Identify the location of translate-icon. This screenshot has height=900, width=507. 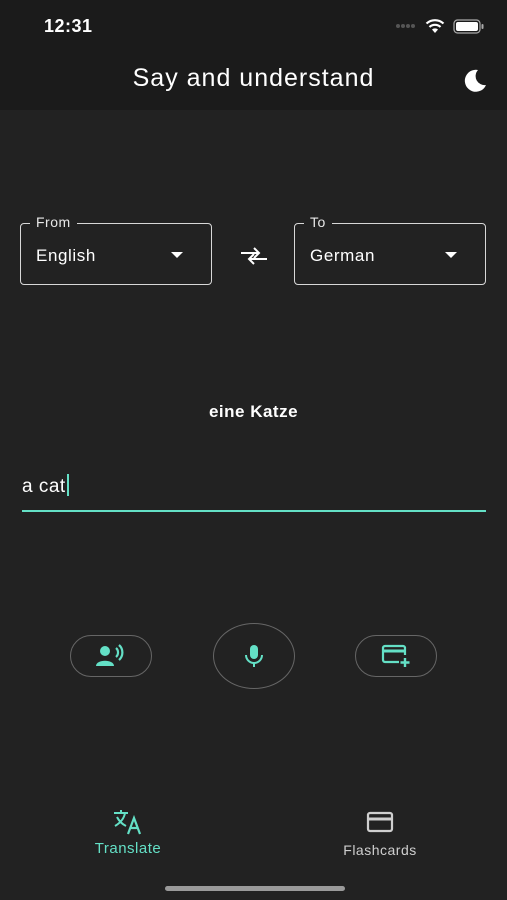
(128, 822).